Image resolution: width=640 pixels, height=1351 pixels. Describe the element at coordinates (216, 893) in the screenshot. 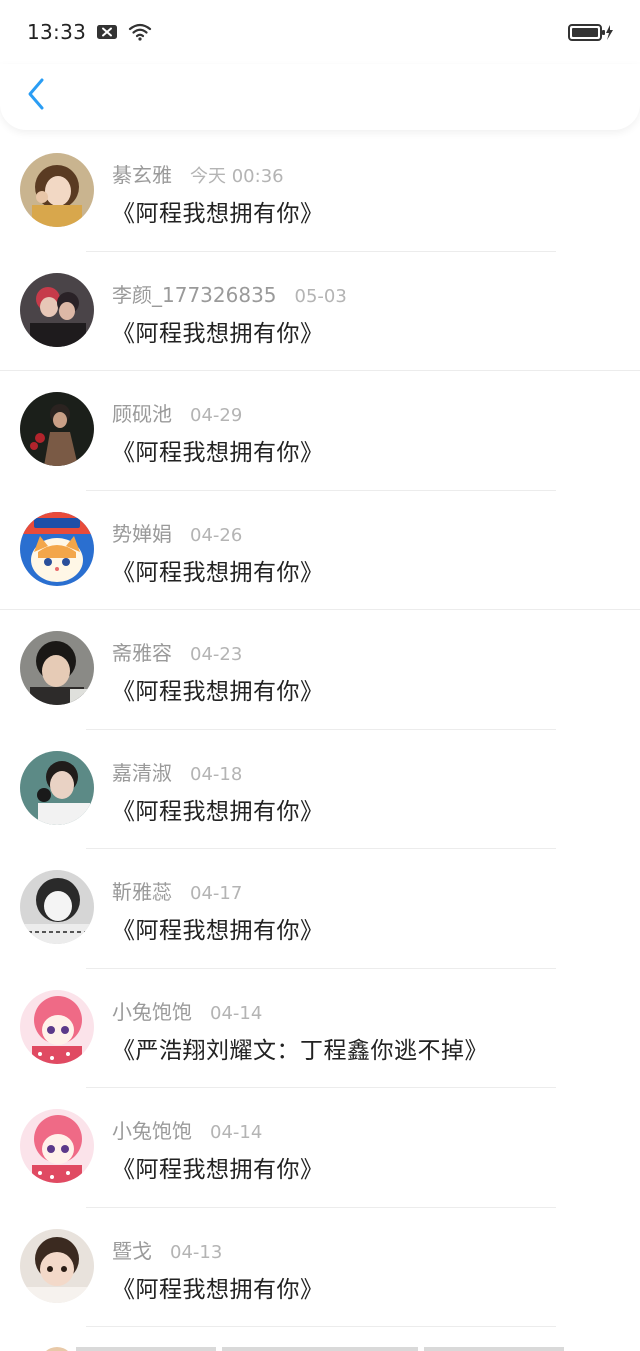

I see `item-date: 04-17` at that location.